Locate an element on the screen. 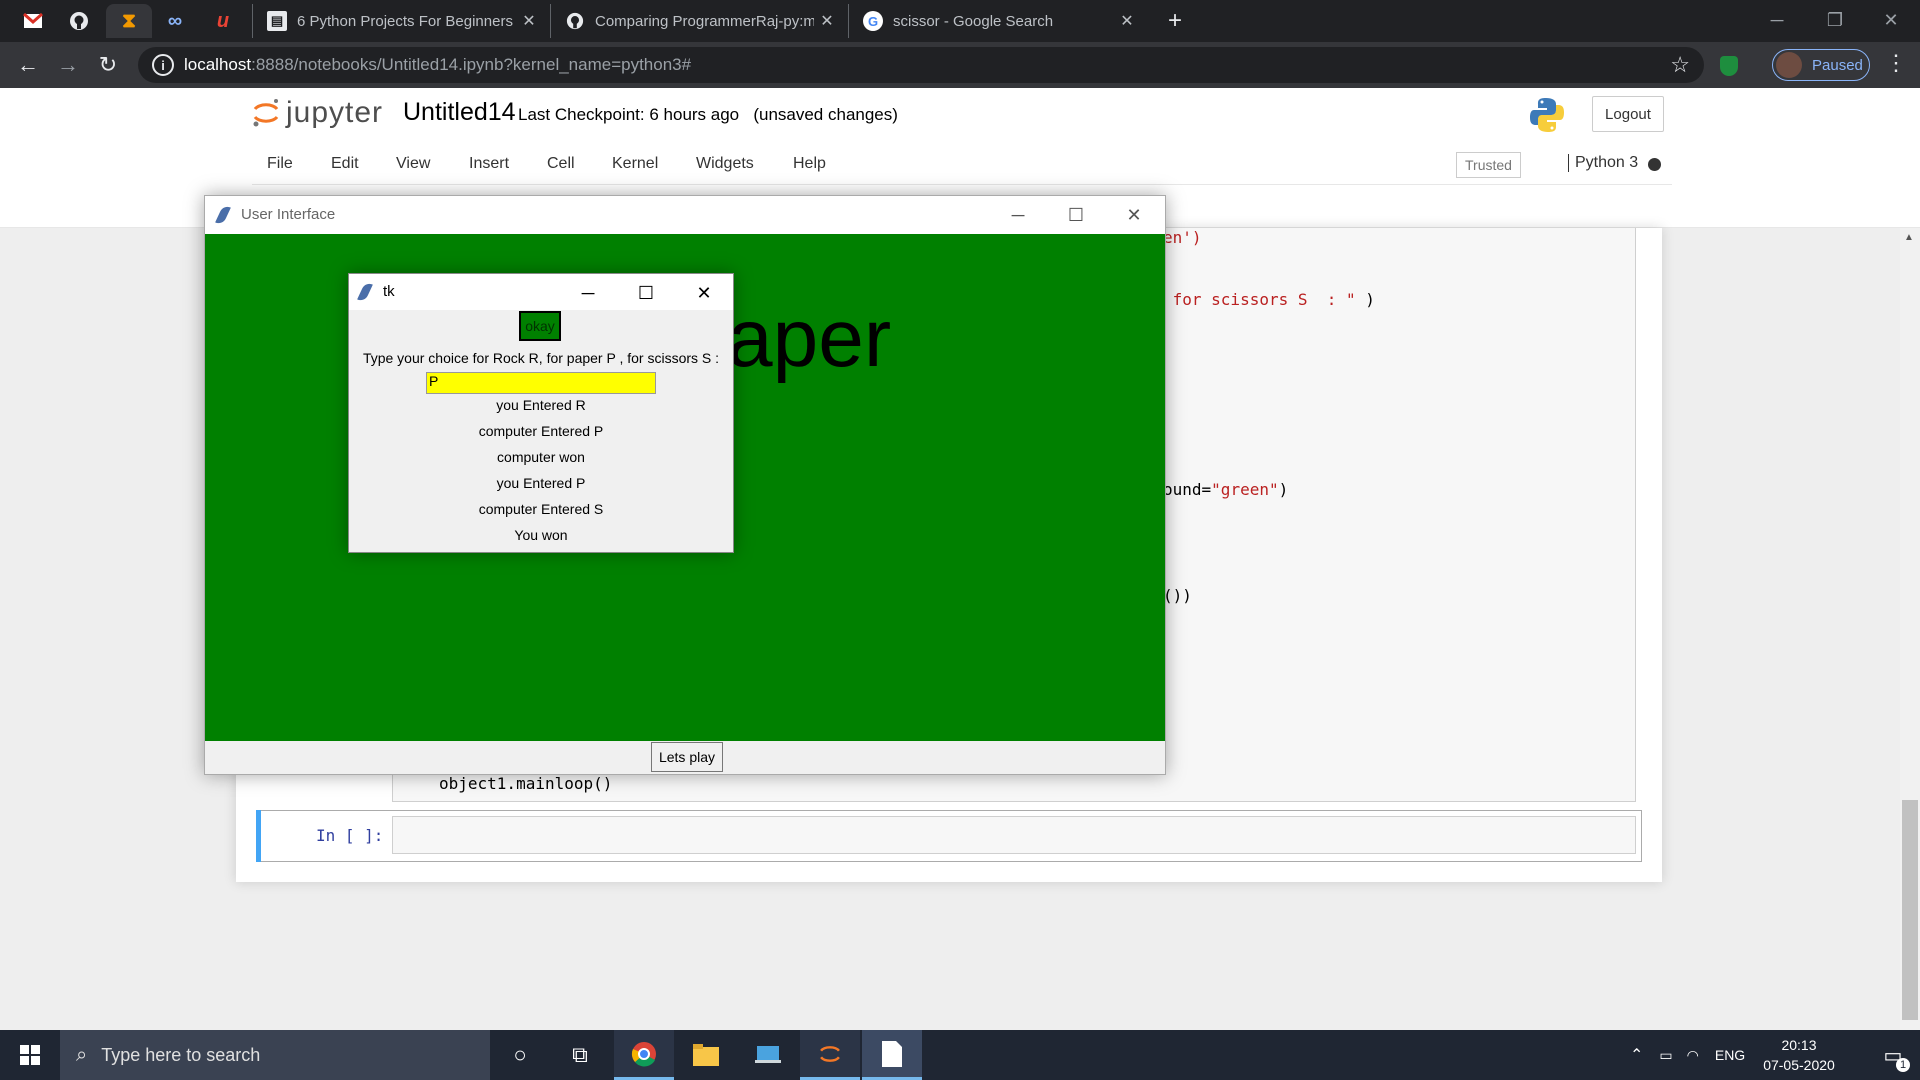  windows-logo-icon is located at coordinates (30, 1055).